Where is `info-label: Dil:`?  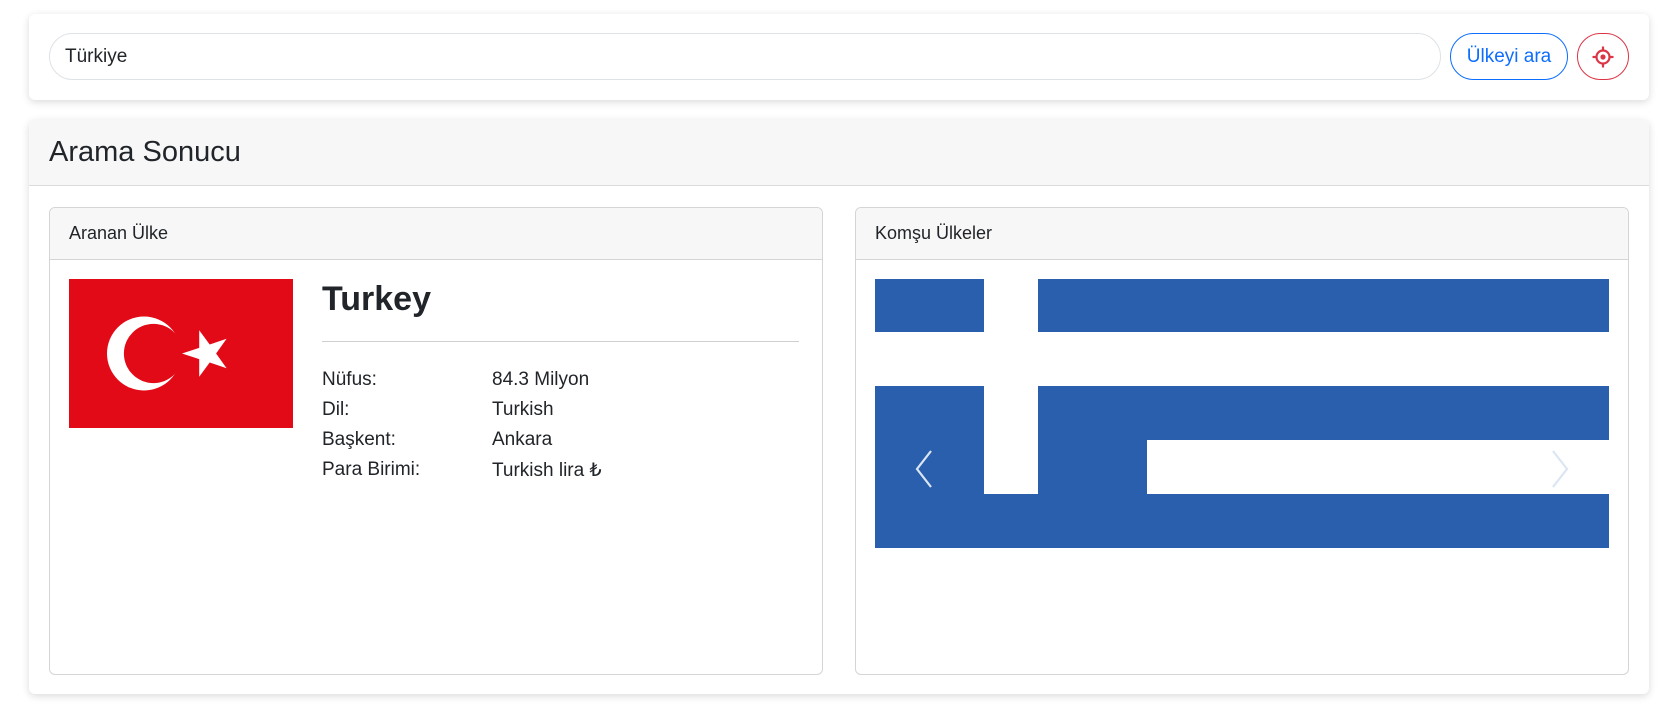
info-label: Dil: is located at coordinates (336, 409).